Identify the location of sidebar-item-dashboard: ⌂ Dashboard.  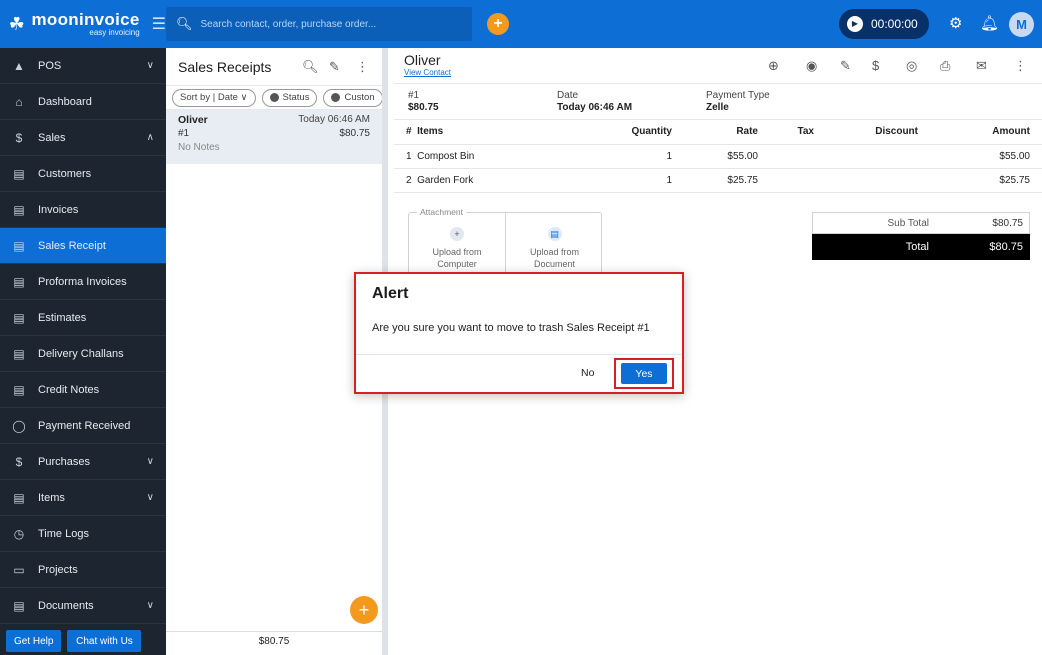
(83, 102).